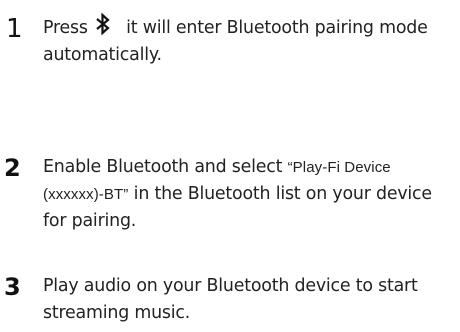 This screenshot has height=332, width=460. Describe the element at coordinates (14, 29) in the screenshot. I see `step-number: 1` at that location.